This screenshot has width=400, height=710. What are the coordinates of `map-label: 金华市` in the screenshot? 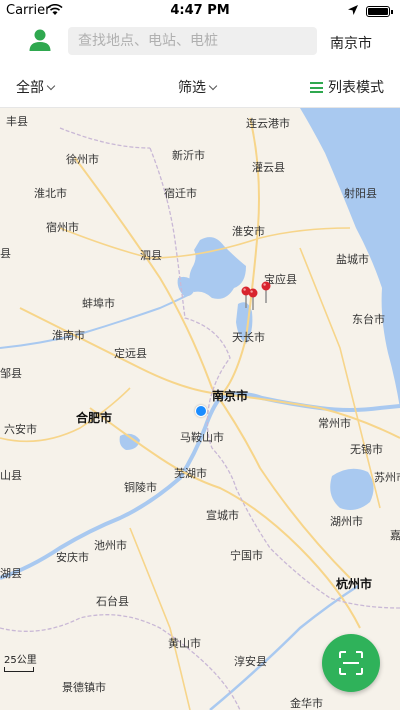 It's located at (306, 703).